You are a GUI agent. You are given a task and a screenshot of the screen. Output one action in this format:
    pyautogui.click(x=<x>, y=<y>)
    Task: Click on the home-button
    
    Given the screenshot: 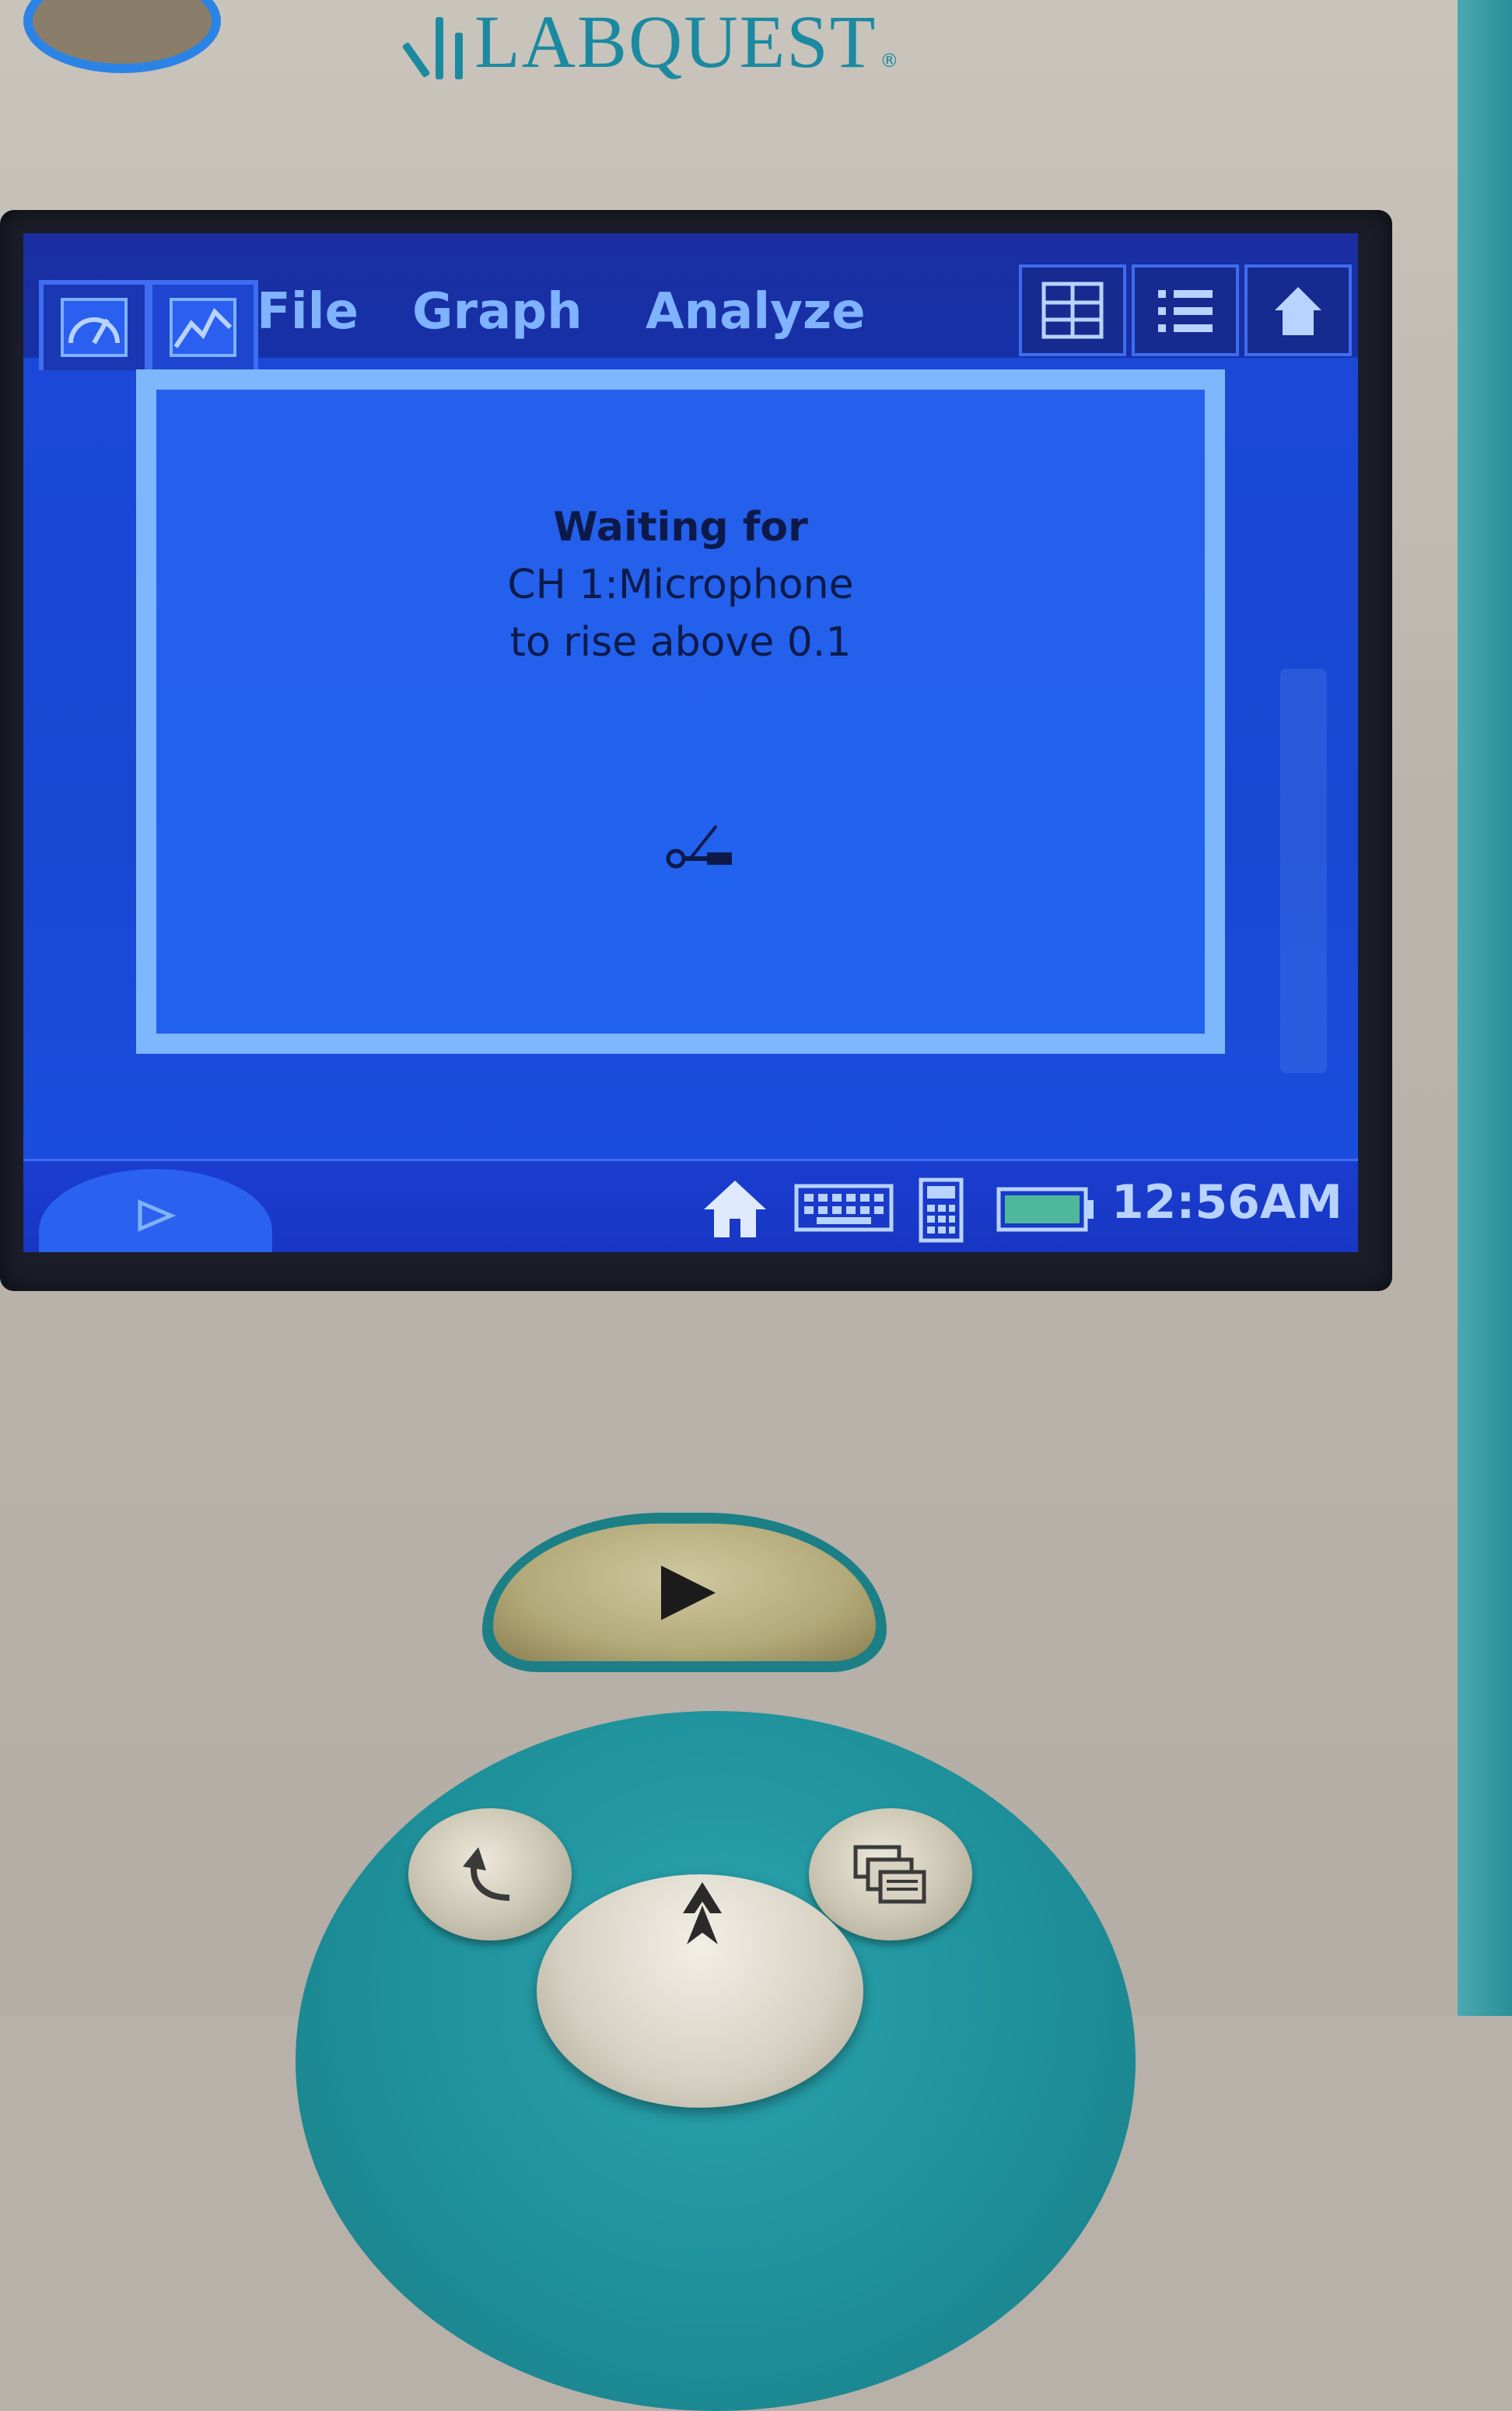 What is the action you would take?
    pyautogui.click(x=735, y=1208)
    